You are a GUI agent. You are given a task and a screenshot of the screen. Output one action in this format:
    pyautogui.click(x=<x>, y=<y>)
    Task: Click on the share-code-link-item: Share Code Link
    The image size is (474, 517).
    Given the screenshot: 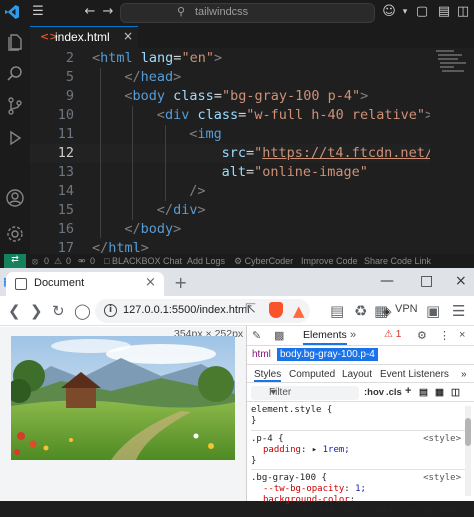 What is the action you would take?
    pyautogui.click(x=397, y=261)
    